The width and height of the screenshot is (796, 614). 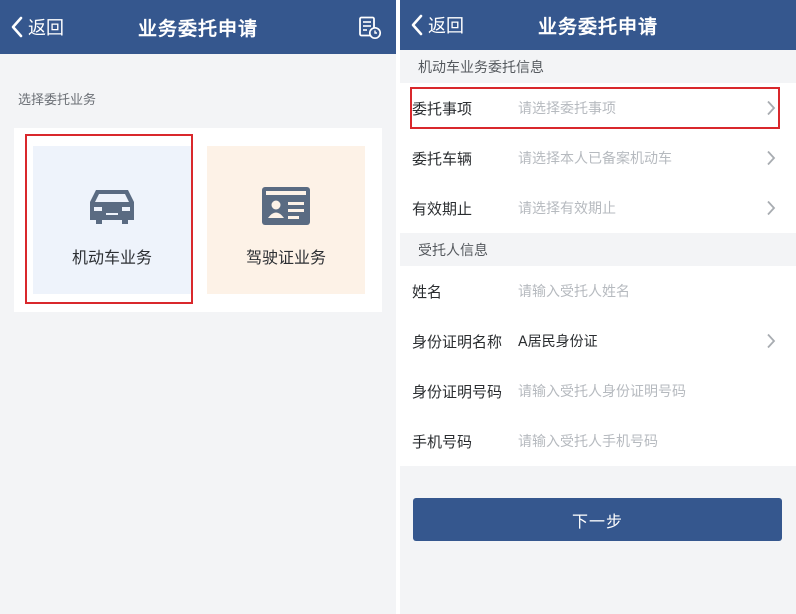 I want to click on row-phone: 手机号码 请输入受托人手机号码, so click(x=598, y=441).